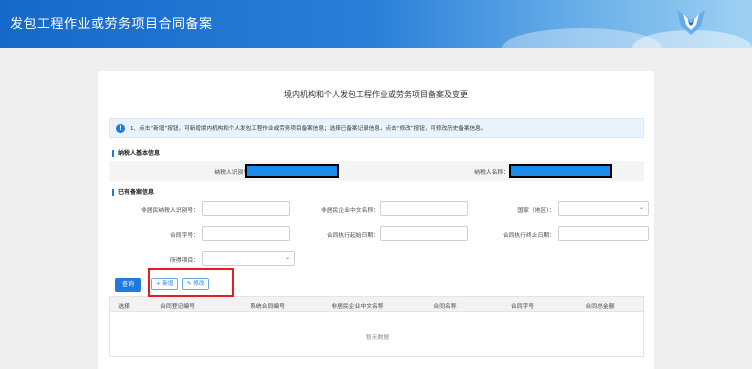 This screenshot has height=369, width=752. I want to click on col-nonresident-name: 非居民企业中文名称, so click(357, 307).